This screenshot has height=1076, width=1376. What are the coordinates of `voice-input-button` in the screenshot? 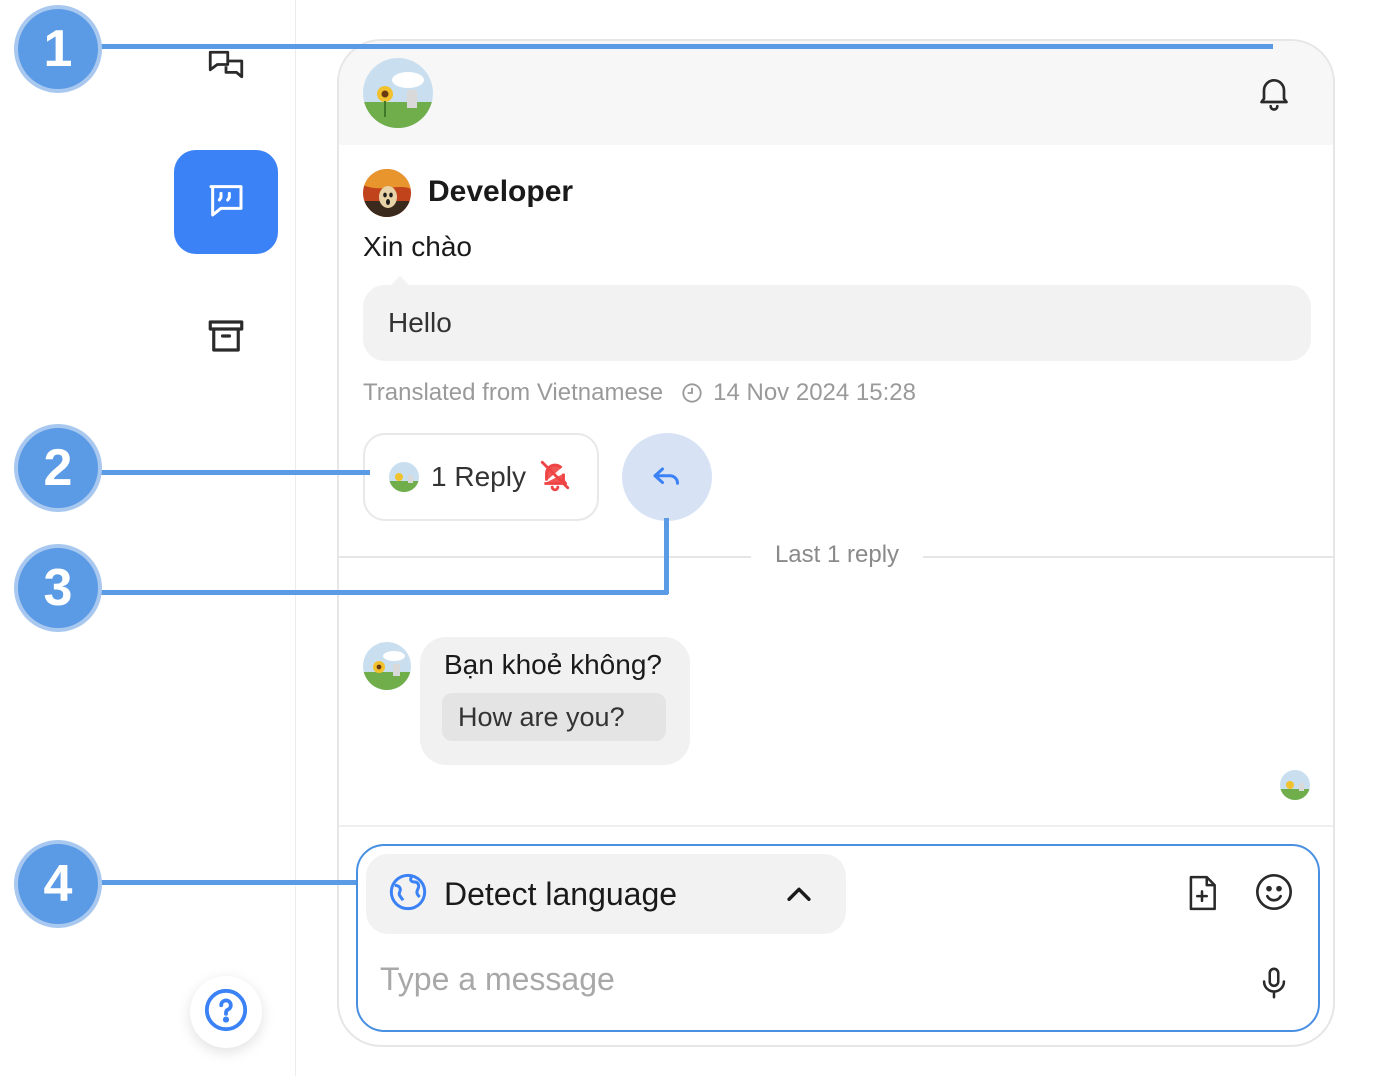 It's located at (1274, 985).